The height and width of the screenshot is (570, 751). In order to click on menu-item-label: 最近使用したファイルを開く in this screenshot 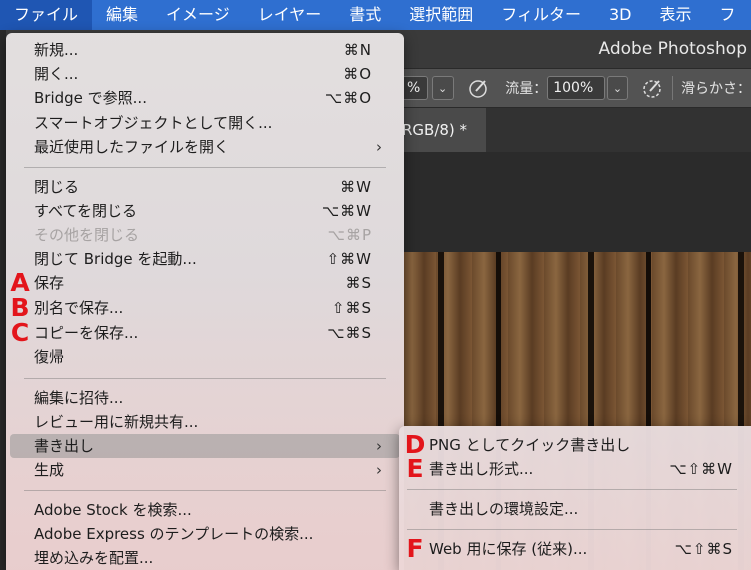, I will do `click(132, 147)`.